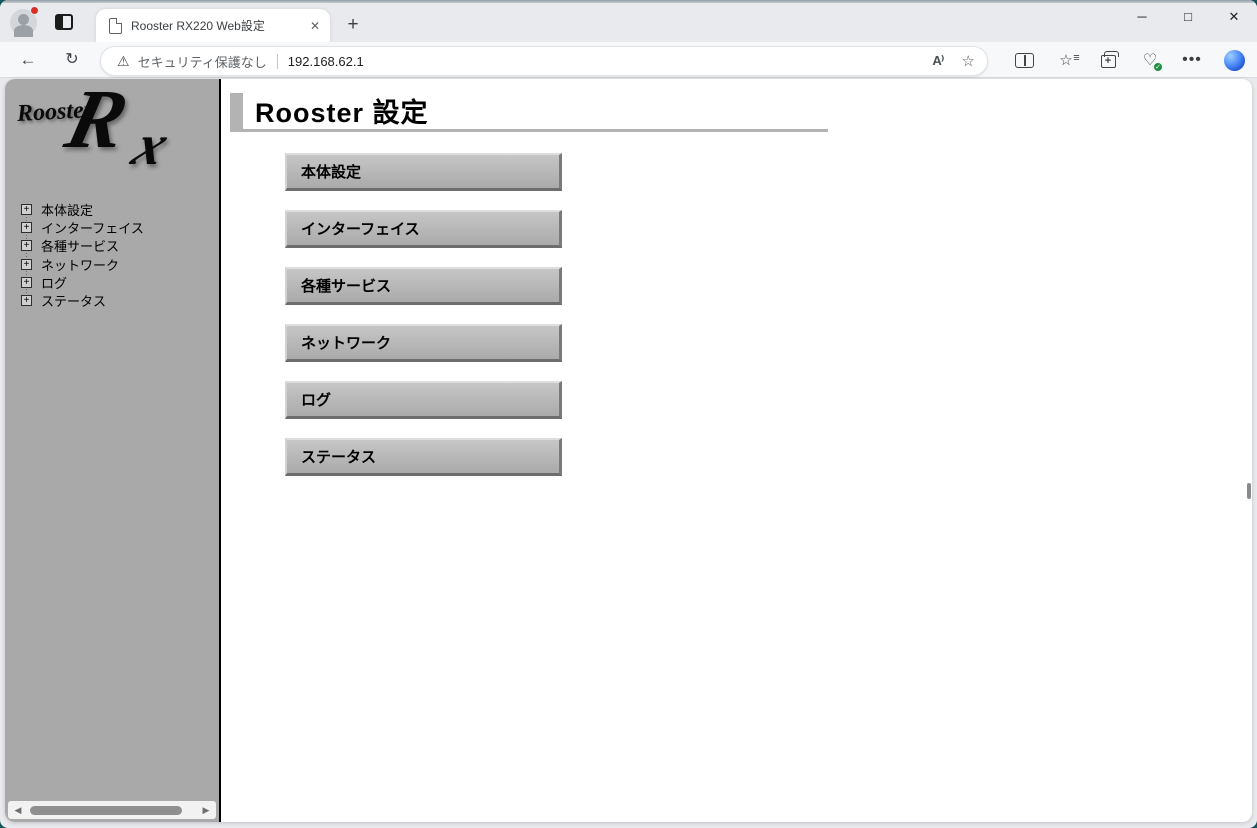 The image size is (1257, 828). What do you see at coordinates (1066, 60) in the screenshot?
I see `favorites-icon: ☆ ≡` at bounding box center [1066, 60].